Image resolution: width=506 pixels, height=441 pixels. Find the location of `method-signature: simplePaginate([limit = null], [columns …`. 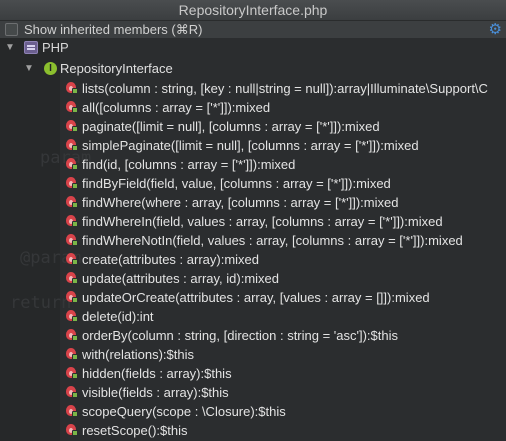

method-signature: simplePaginate([limit = null], [columns … is located at coordinates (250, 145).